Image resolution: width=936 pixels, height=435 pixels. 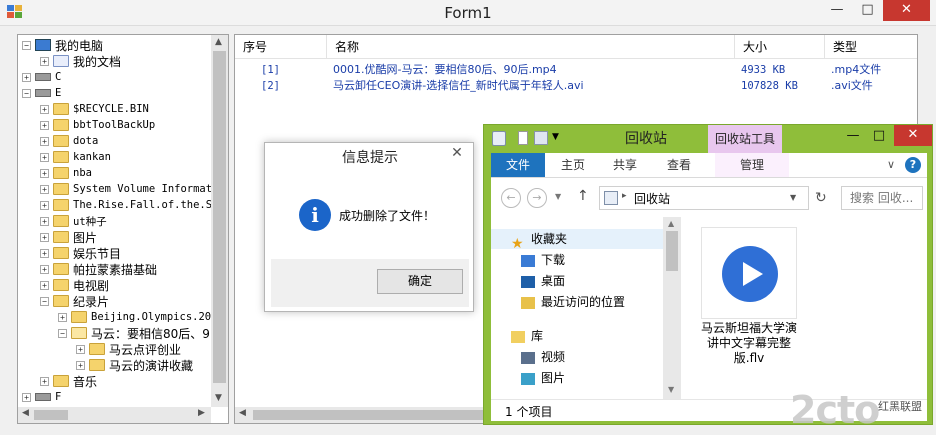 I want to click on nav-downloads: 下载, so click(x=543, y=260).